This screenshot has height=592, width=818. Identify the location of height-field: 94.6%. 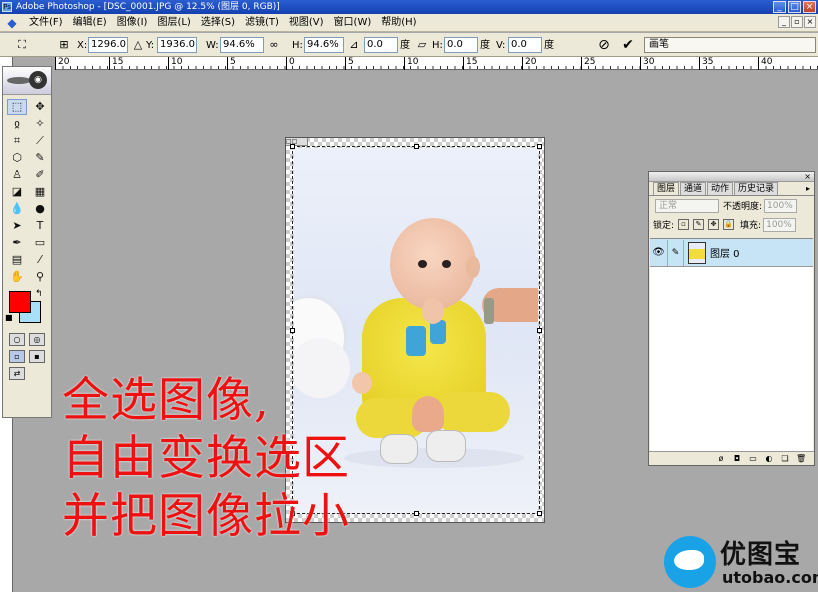
(324, 45).